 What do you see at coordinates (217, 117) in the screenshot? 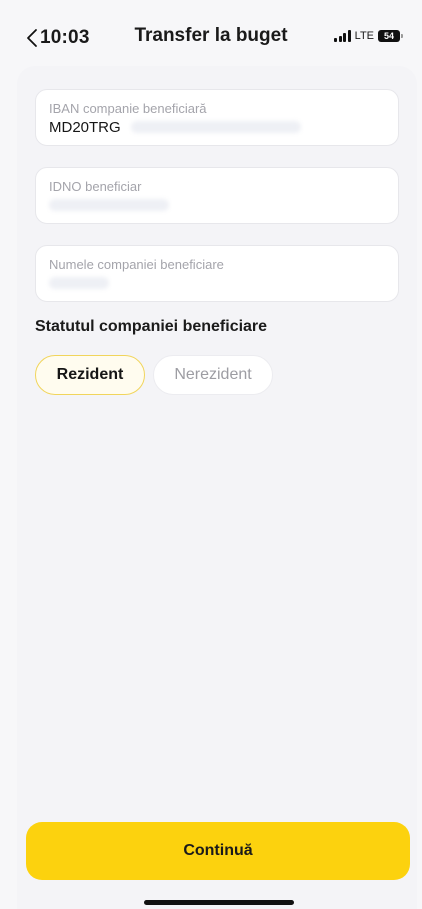
I see `iban-field: IBAN companie beneficiară MD20TRG` at bounding box center [217, 117].